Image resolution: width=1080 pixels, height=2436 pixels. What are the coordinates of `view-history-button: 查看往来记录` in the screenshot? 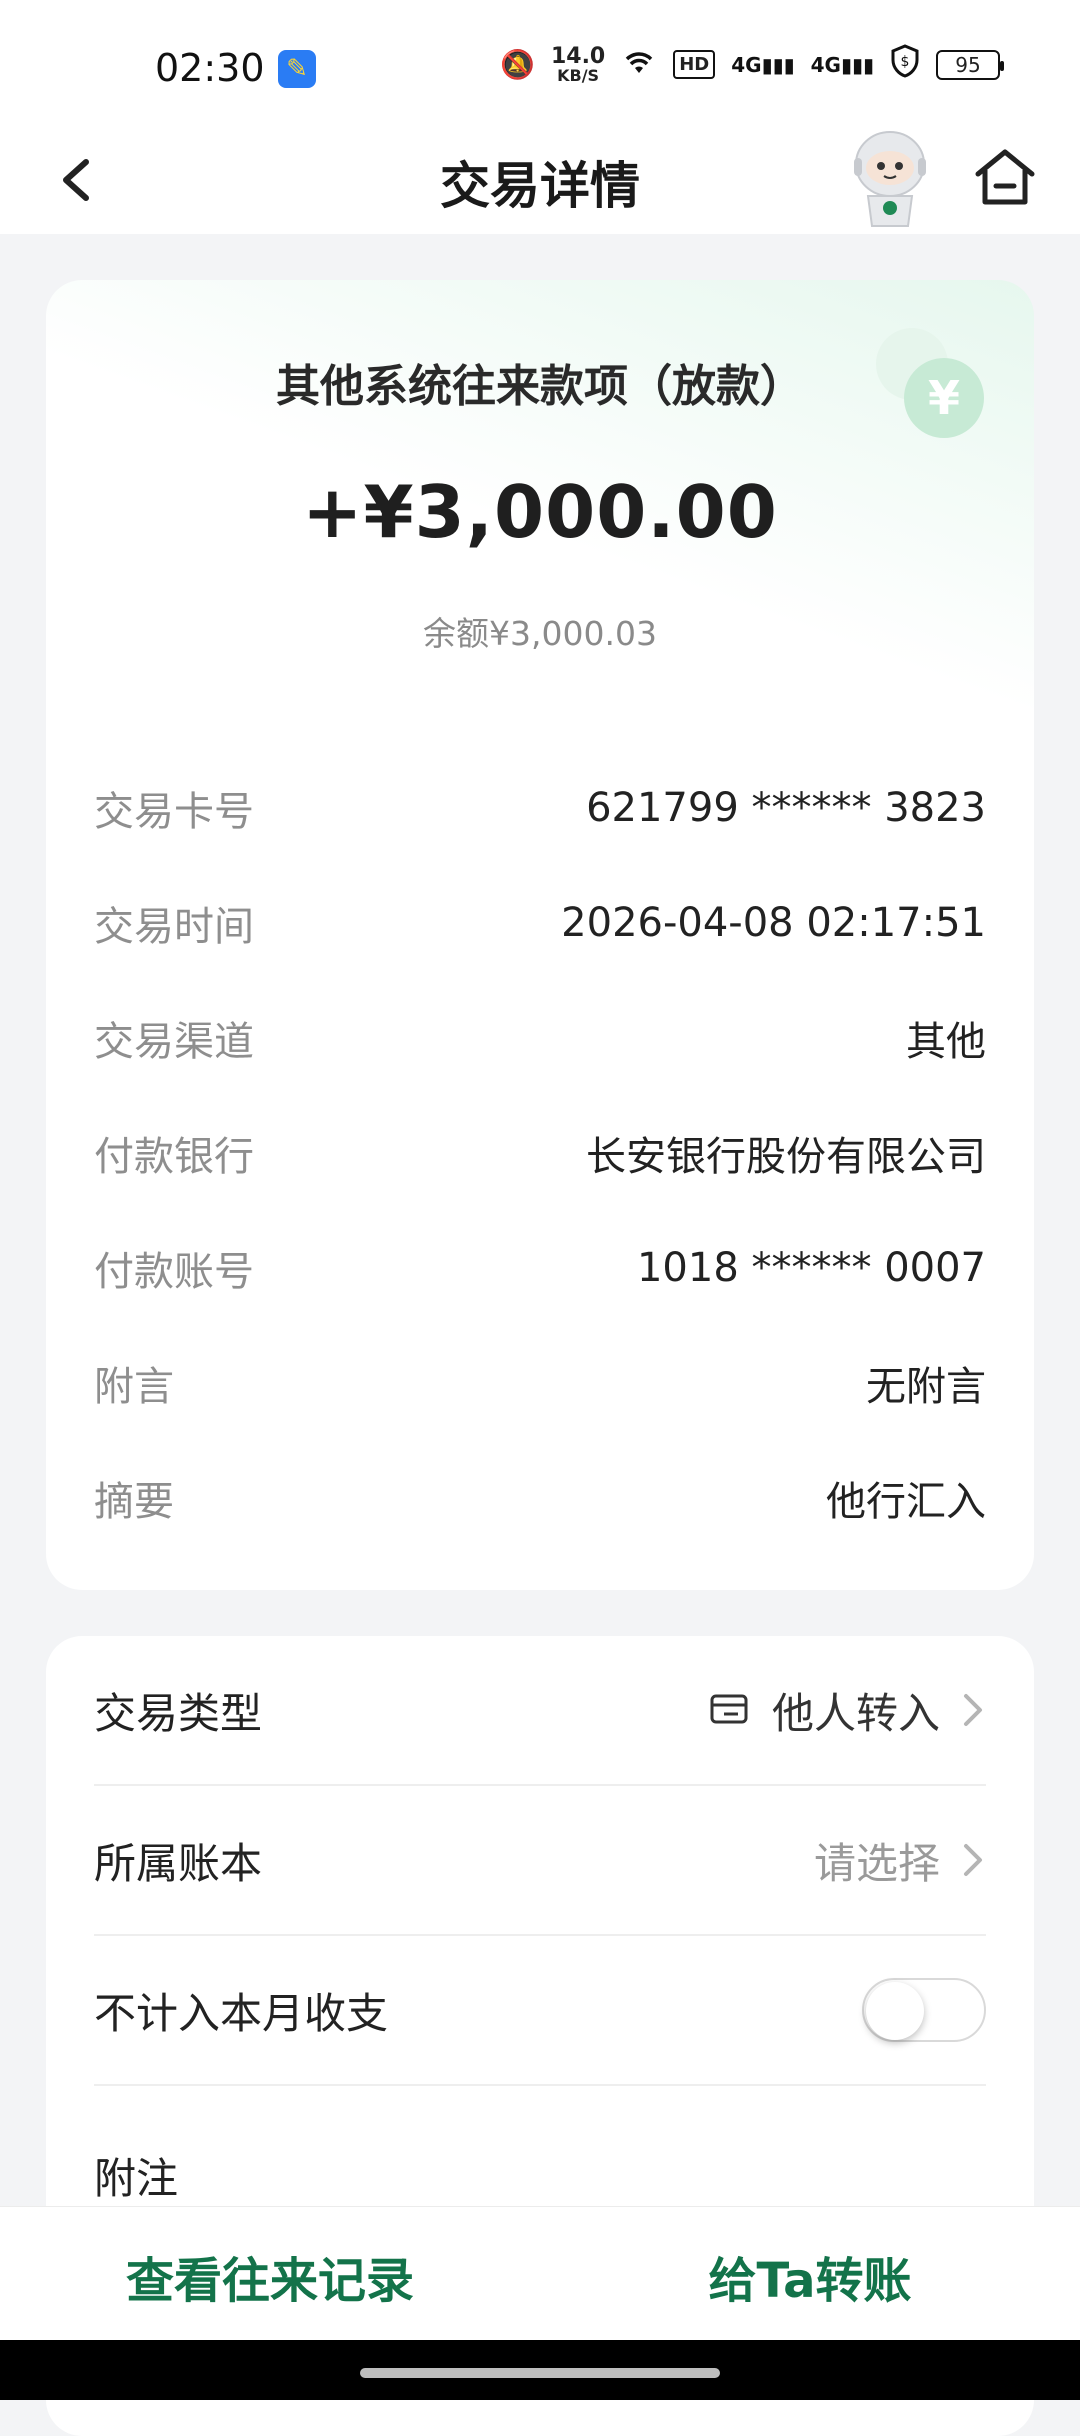 It's located at (270, 2276).